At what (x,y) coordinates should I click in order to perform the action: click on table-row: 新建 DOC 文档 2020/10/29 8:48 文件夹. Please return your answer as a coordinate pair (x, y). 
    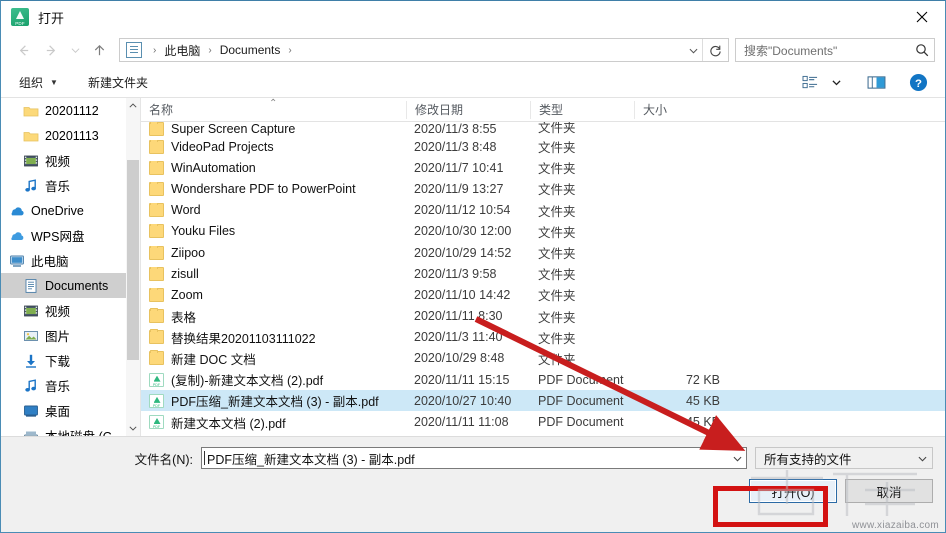
    Looking at the image, I should click on (543, 358).